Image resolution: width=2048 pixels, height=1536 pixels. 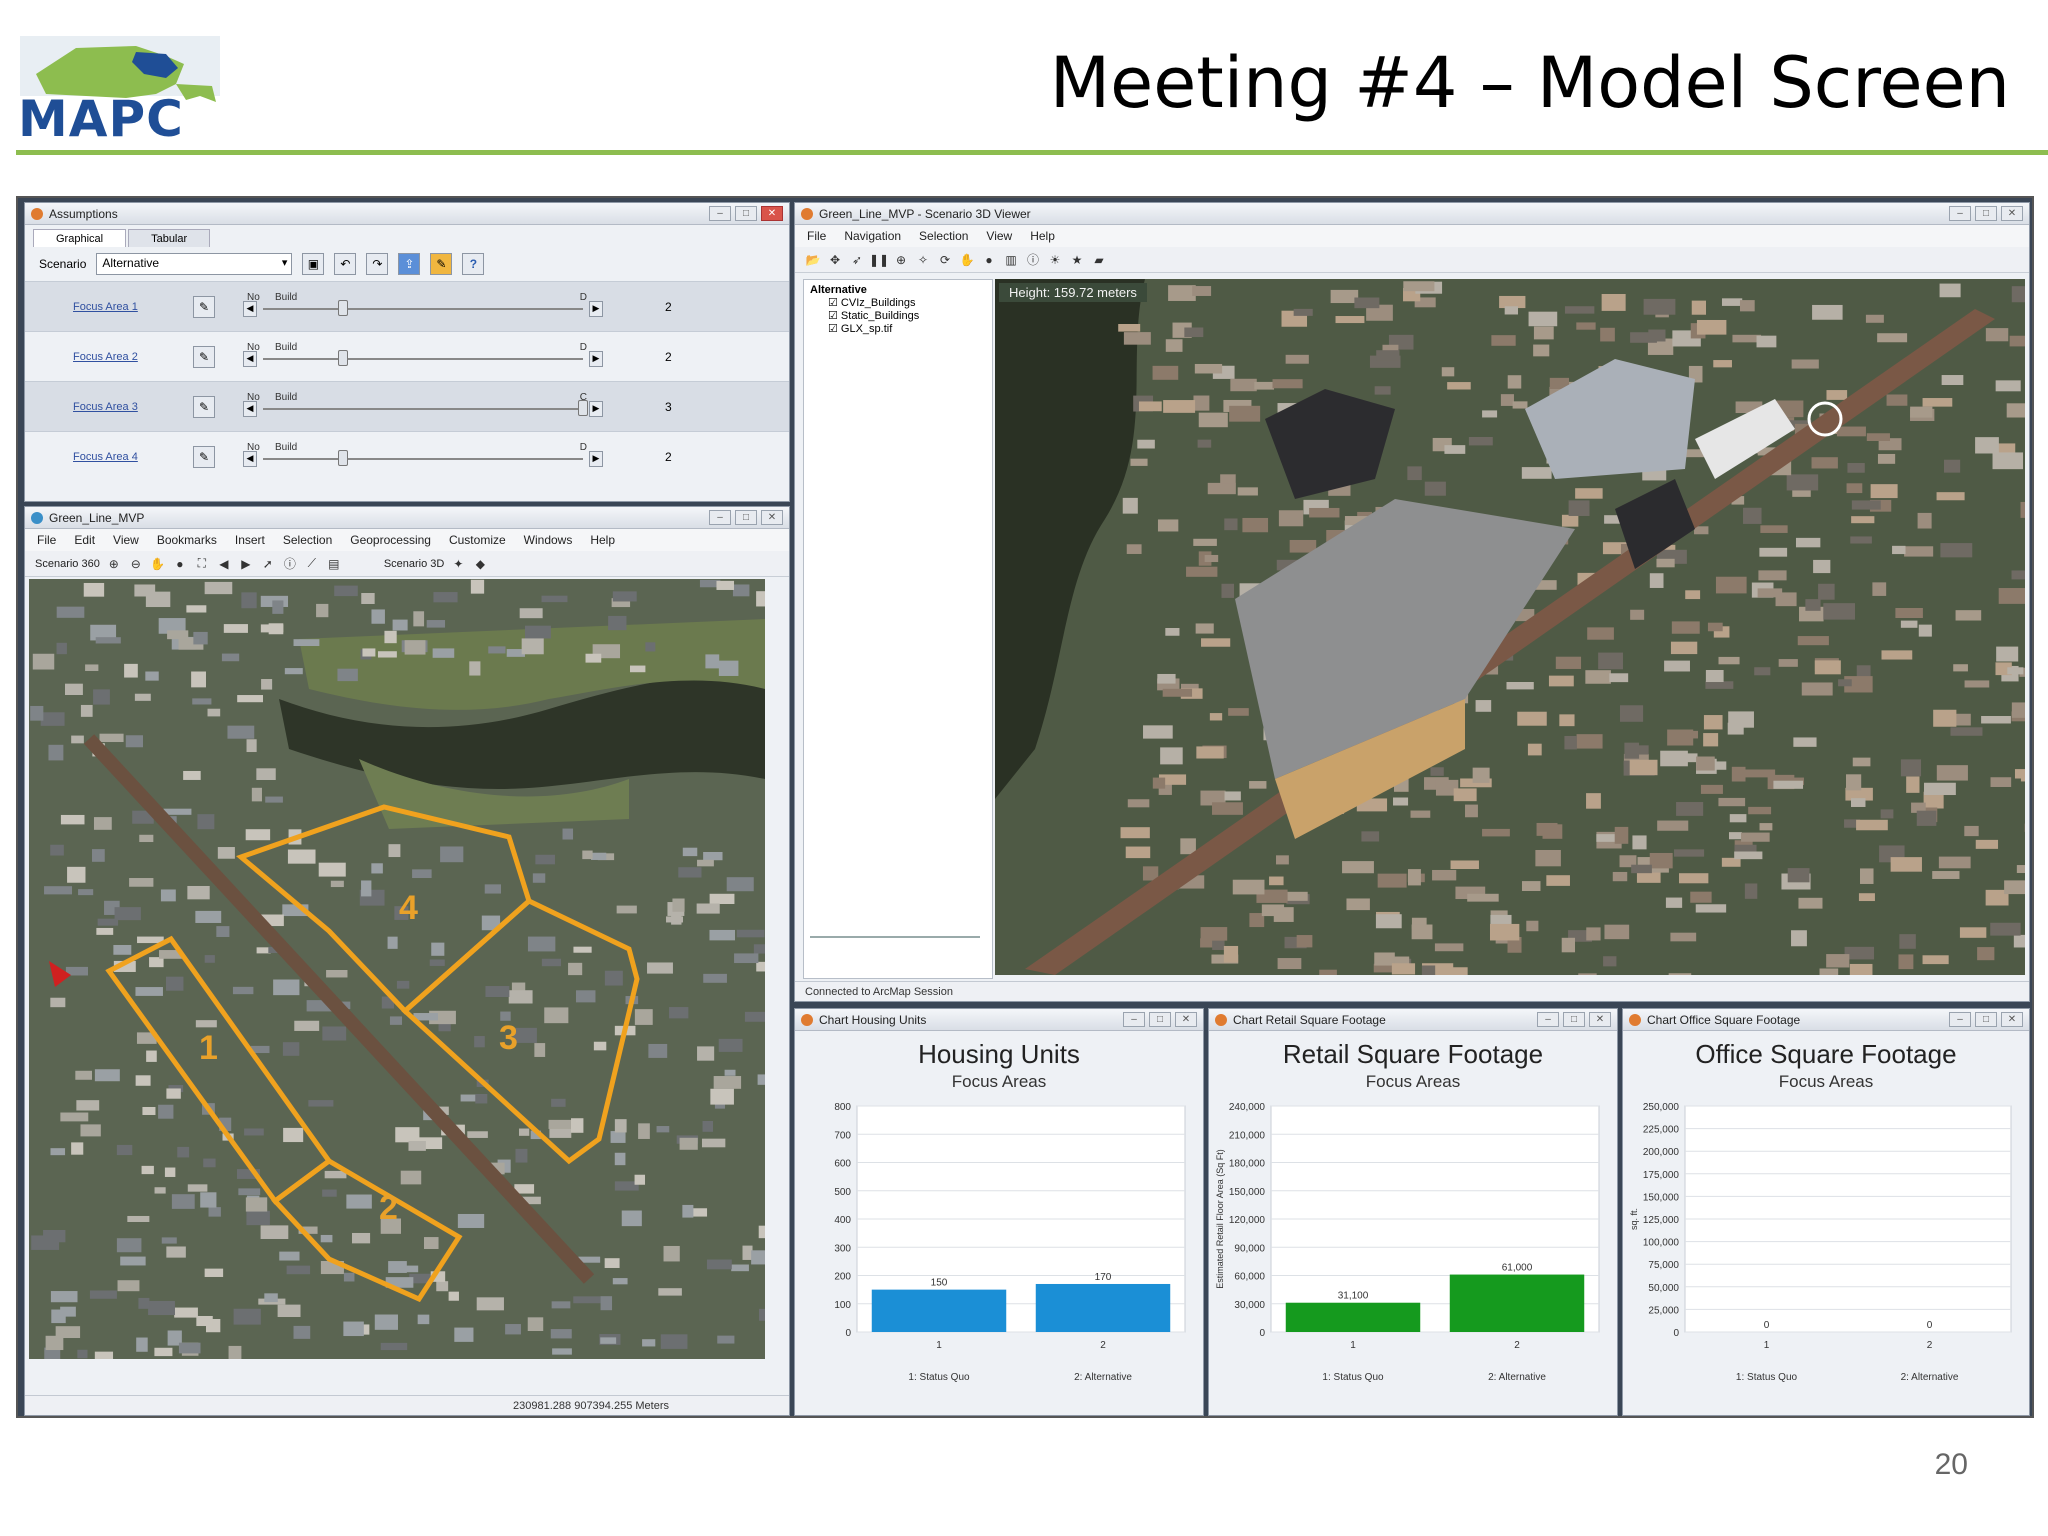 What do you see at coordinates (377, 264) in the screenshot?
I see `redo-icon: ↷` at bounding box center [377, 264].